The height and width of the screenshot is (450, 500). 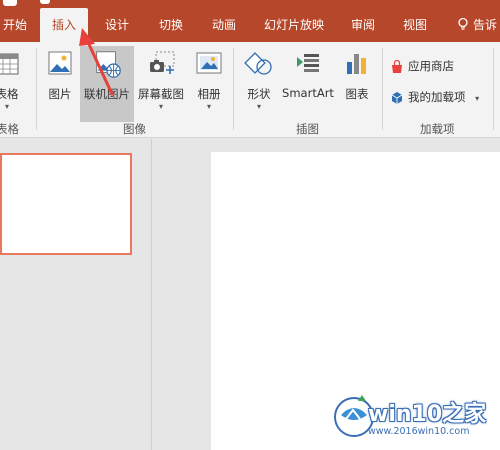 I want to click on photo-album-label: 相册, so click(x=209, y=94).